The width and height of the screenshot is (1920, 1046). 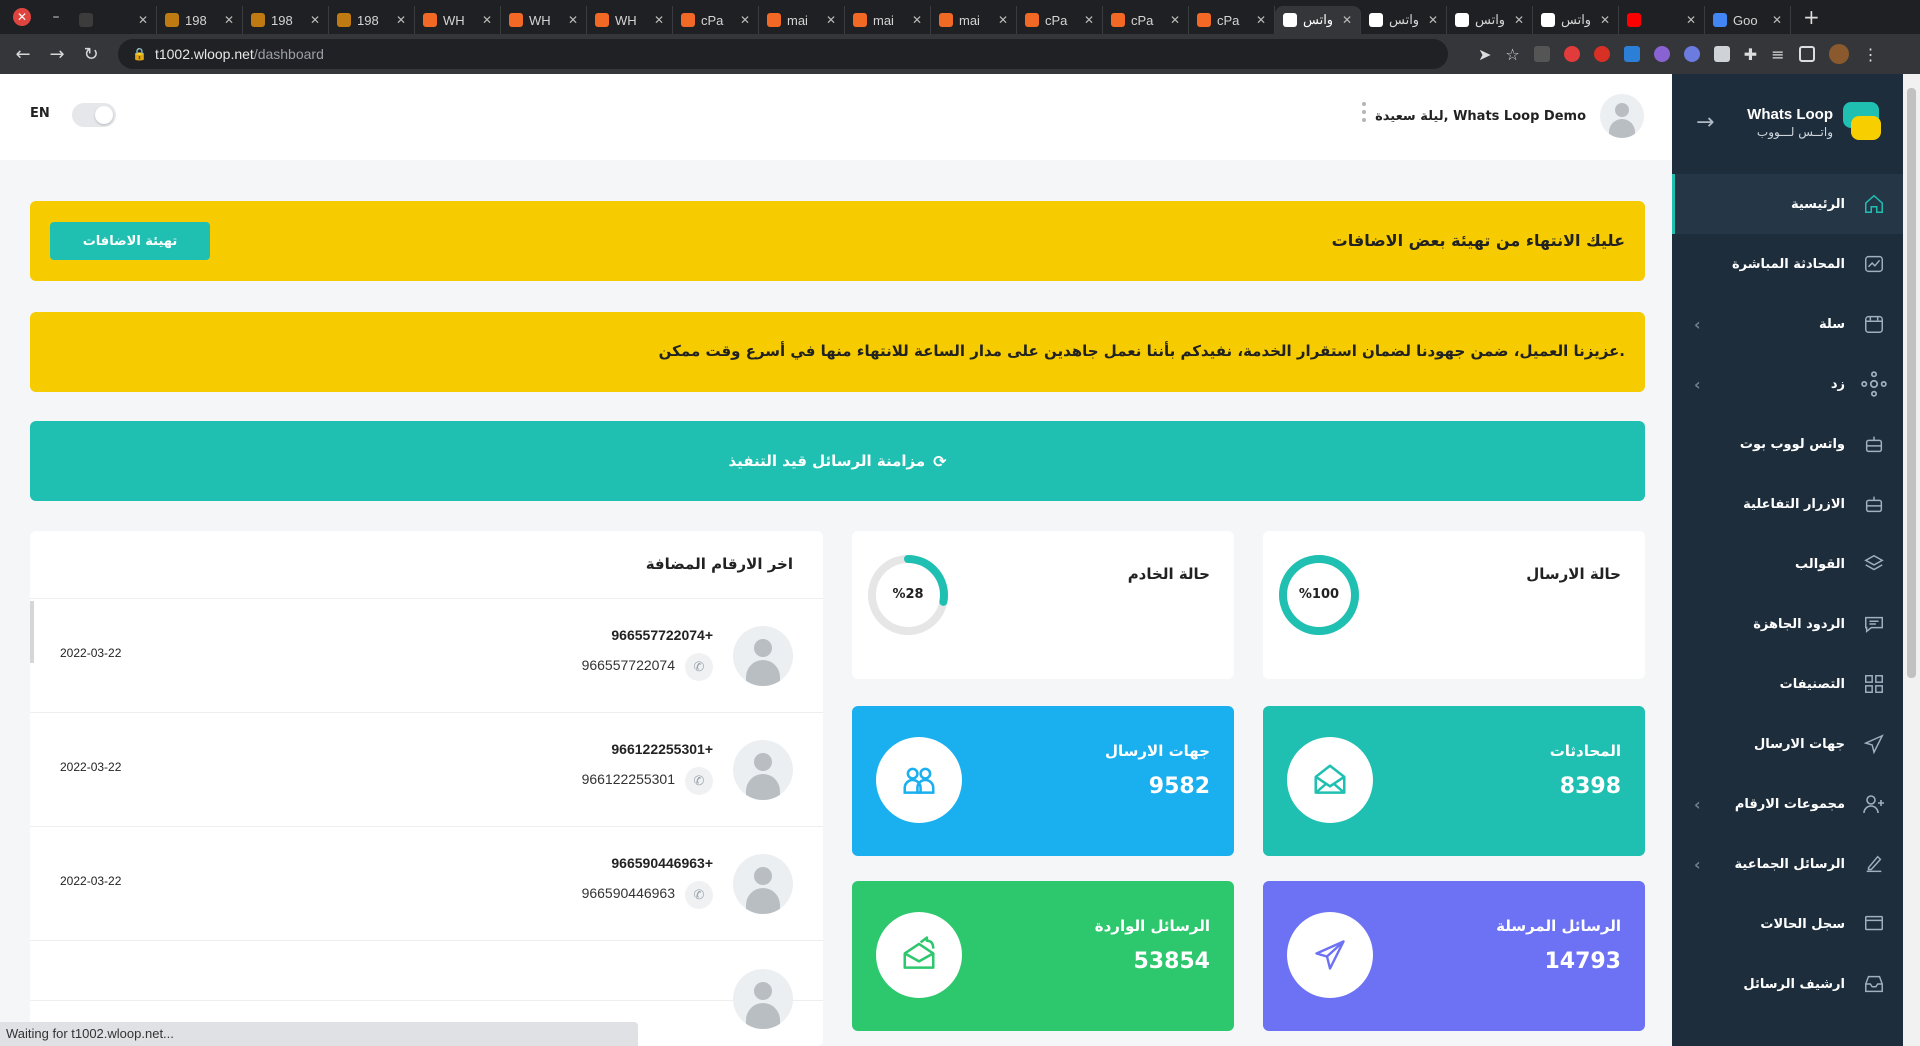 I want to click on sidebar-item: ‹ مجموعات الارقام, so click(x=1787, y=804).